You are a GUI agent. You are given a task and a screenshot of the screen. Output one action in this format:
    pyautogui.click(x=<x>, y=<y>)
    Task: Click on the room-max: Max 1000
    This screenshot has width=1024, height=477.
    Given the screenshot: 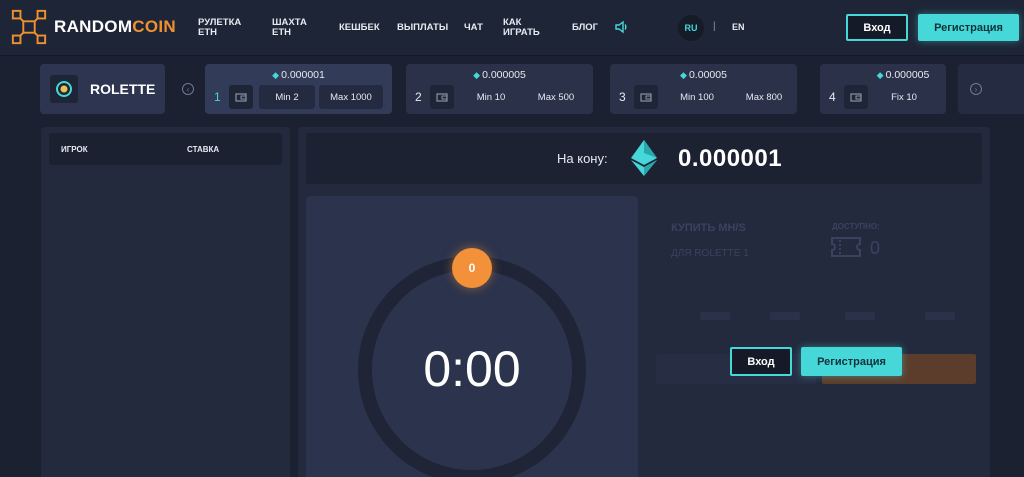 What is the action you would take?
    pyautogui.click(x=351, y=97)
    